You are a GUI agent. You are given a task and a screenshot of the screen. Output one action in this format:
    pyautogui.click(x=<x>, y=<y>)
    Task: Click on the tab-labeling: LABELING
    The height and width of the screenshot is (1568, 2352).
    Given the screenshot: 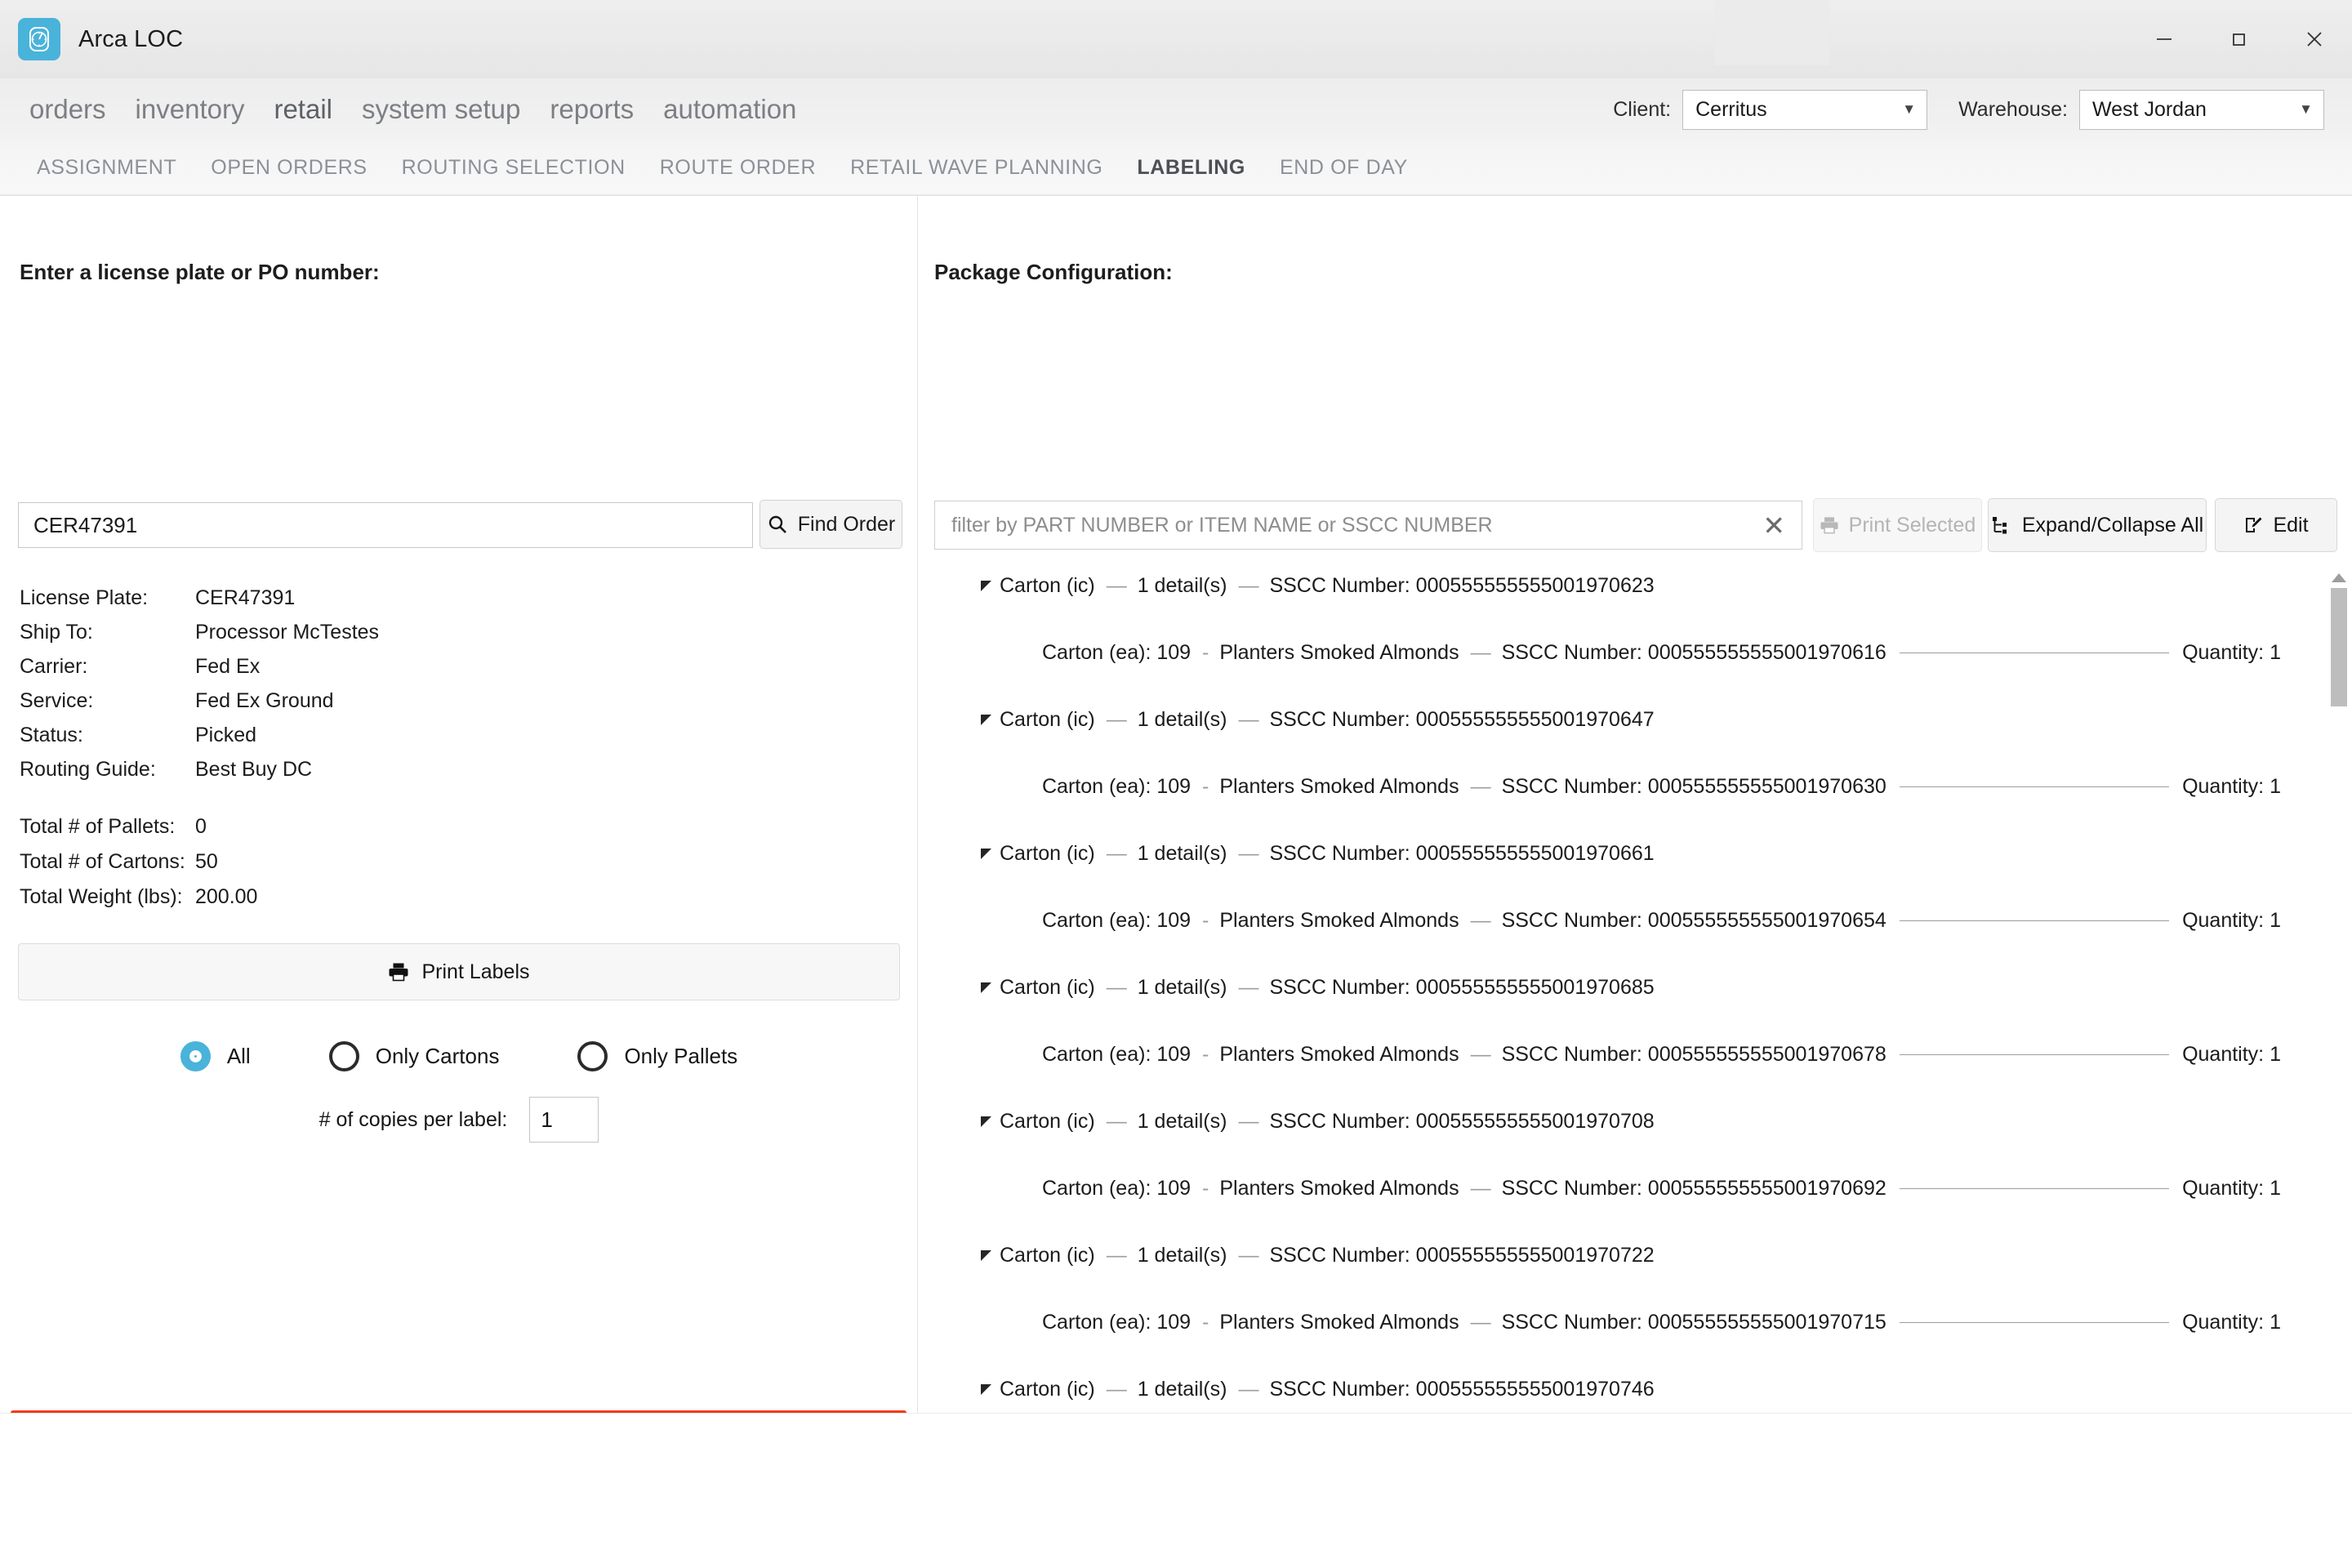 What is the action you would take?
    pyautogui.click(x=1191, y=168)
    